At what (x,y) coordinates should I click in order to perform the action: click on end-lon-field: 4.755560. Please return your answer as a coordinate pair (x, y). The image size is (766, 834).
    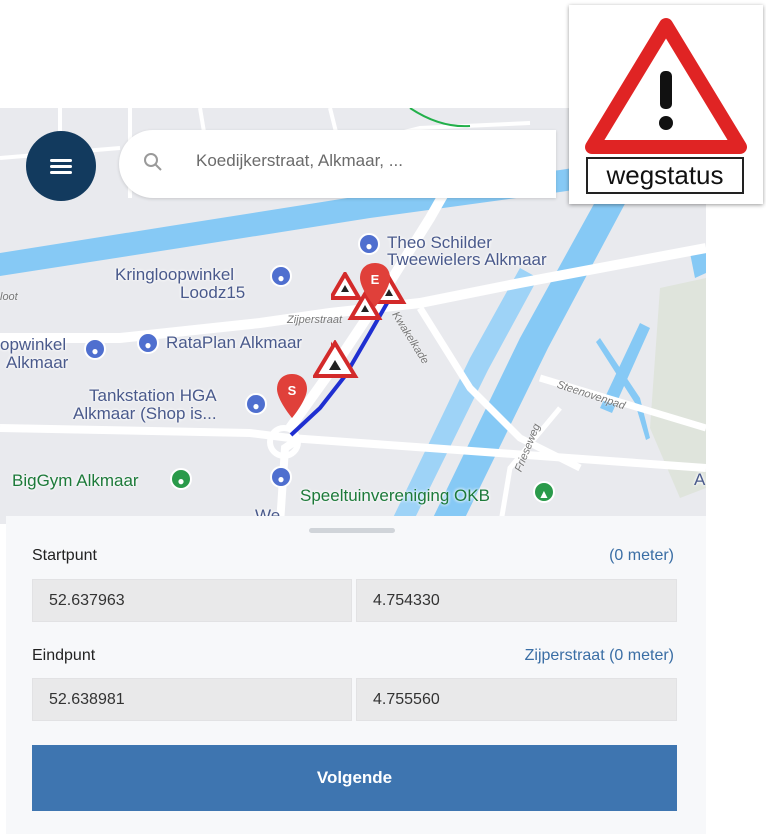
    Looking at the image, I should click on (516, 699).